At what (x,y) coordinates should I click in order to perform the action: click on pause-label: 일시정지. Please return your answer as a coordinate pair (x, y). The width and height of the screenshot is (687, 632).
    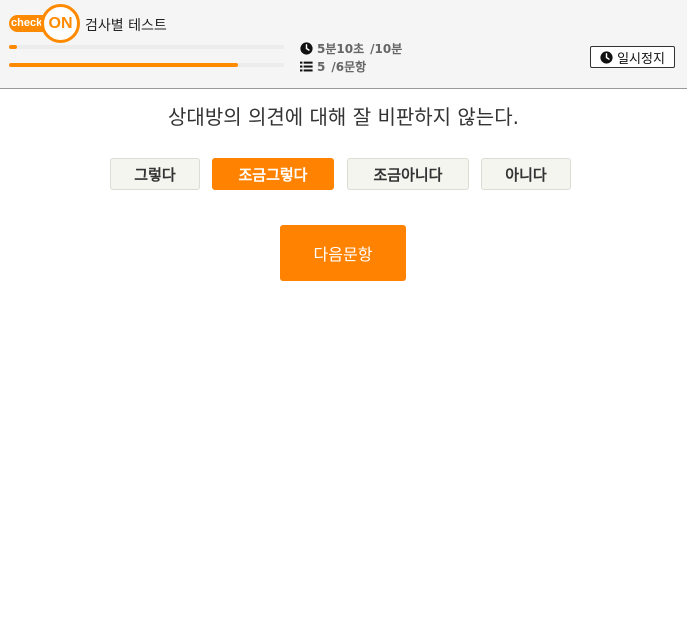
    Looking at the image, I should click on (641, 59).